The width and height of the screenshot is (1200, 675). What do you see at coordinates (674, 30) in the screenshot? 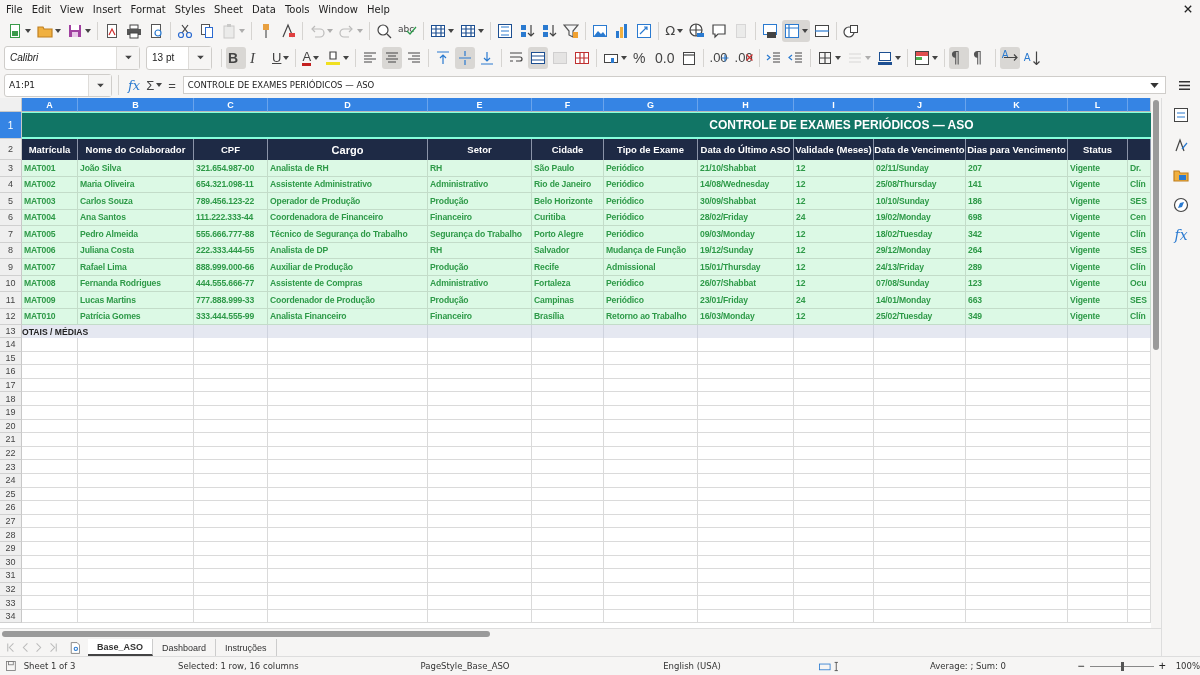
I see `special-character-button: Ω` at bounding box center [674, 30].